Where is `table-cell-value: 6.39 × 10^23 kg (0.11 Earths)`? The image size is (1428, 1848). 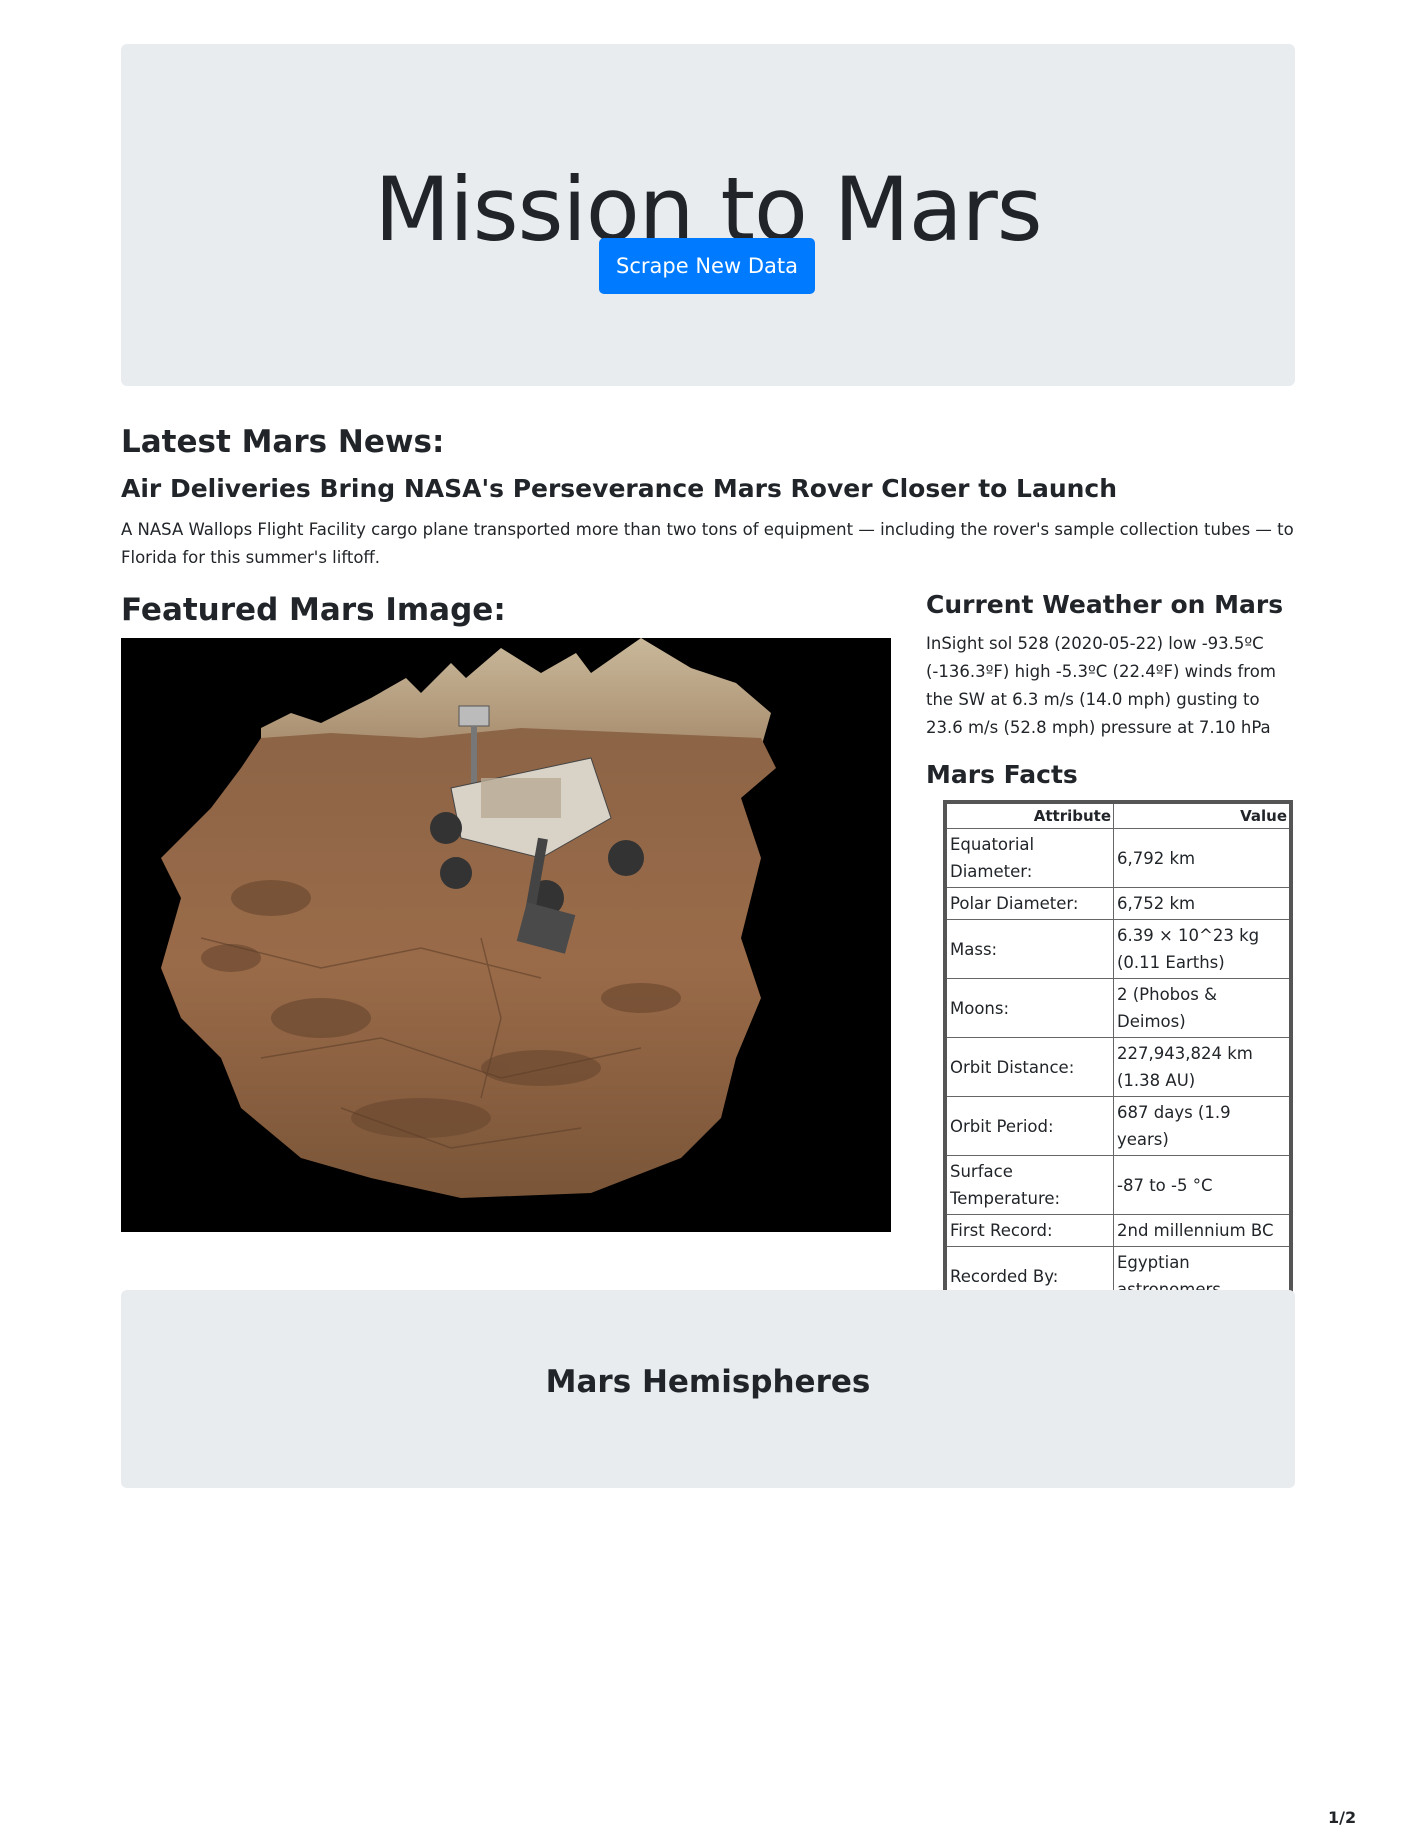
table-cell-value: 6.39 × 10^23 kg (0.11 Earths) is located at coordinates (1202, 949).